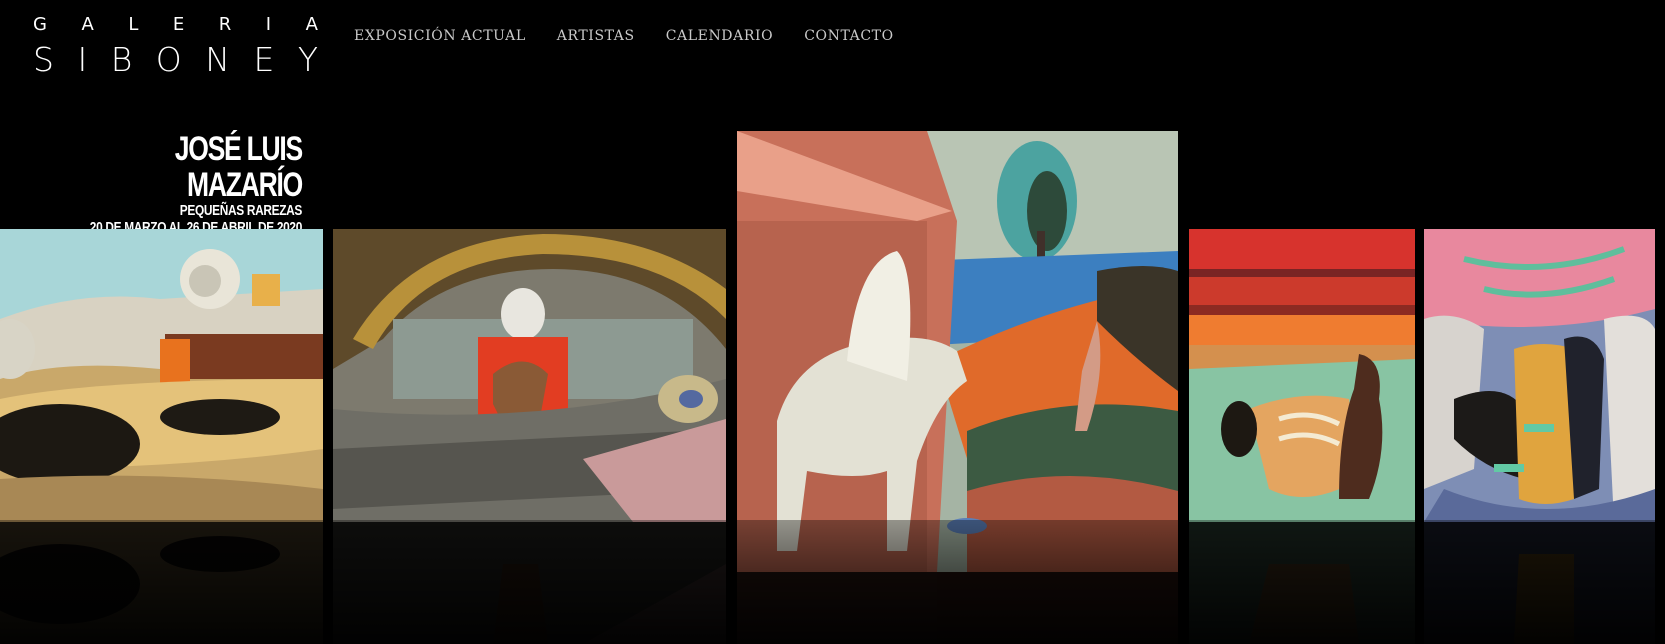 This screenshot has height=644, width=1665. What do you see at coordinates (217, 59) in the screenshot?
I see `logo-letter: N` at bounding box center [217, 59].